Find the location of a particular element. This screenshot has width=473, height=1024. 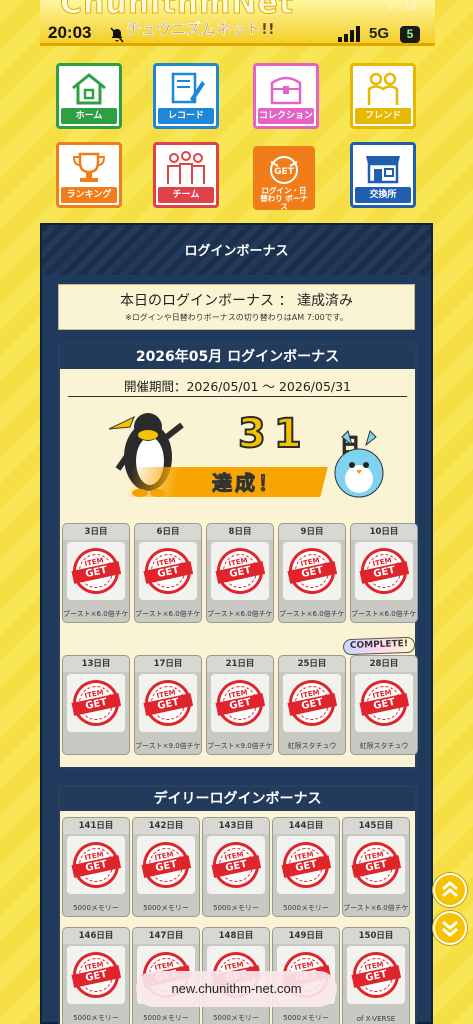

nav-label: フレンド is located at coordinates (383, 116).